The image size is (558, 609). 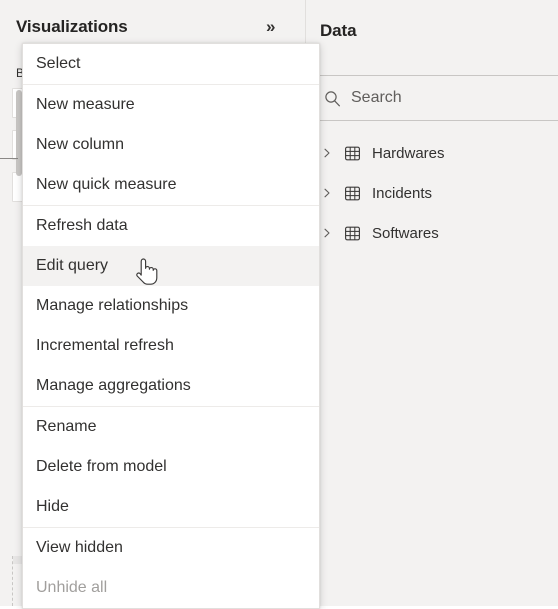 What do you see at coordinates (171, 64) in the screenshot?
I see `context-menu-item-select: Select` at bounding box center [171, 64].